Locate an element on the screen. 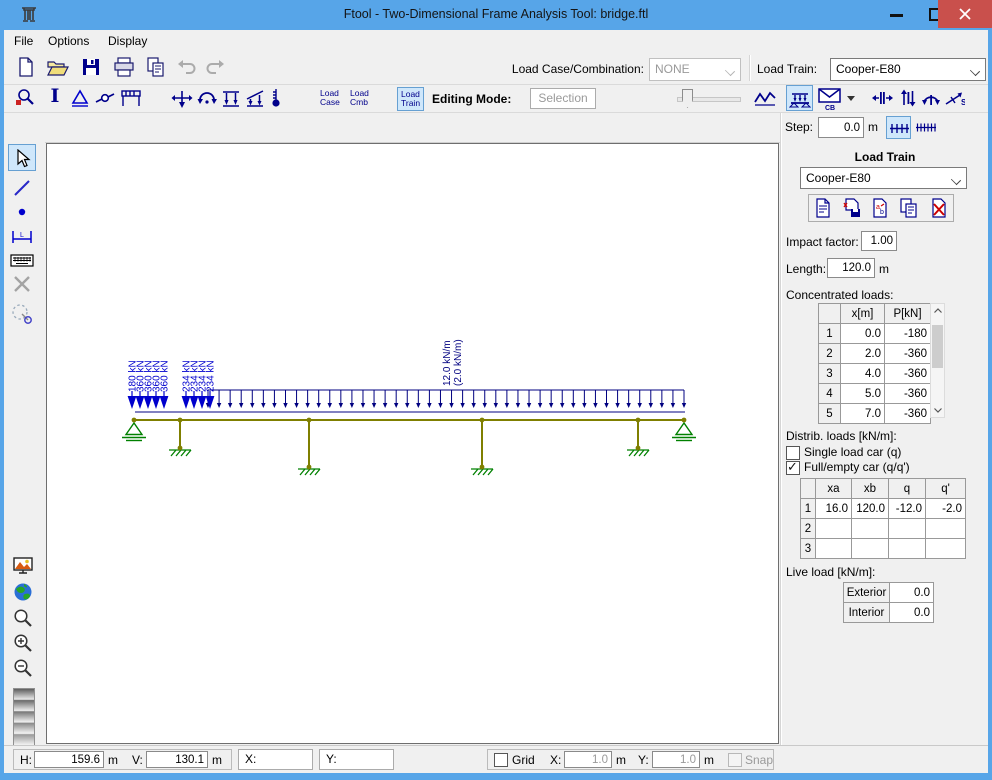 Image resolution: width=992 pixels, height=780 pixels. redo-icon is located at coordinates (215, 67).